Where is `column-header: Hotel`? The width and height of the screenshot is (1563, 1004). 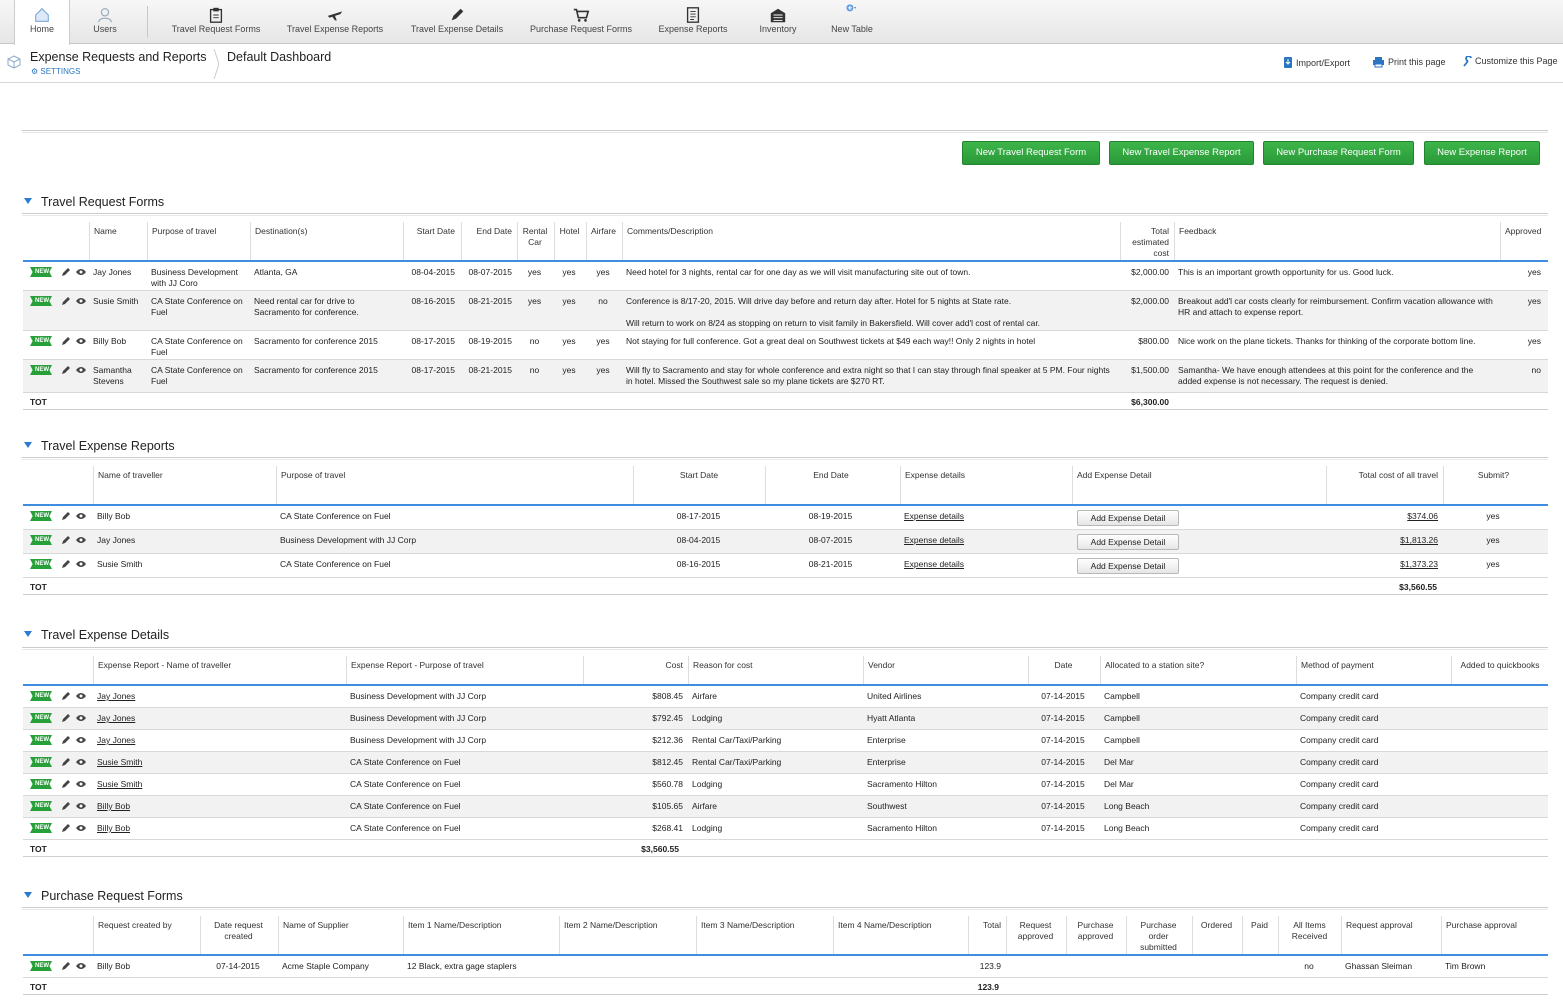
column-header: Hotel is located at coordinates (569, 241).